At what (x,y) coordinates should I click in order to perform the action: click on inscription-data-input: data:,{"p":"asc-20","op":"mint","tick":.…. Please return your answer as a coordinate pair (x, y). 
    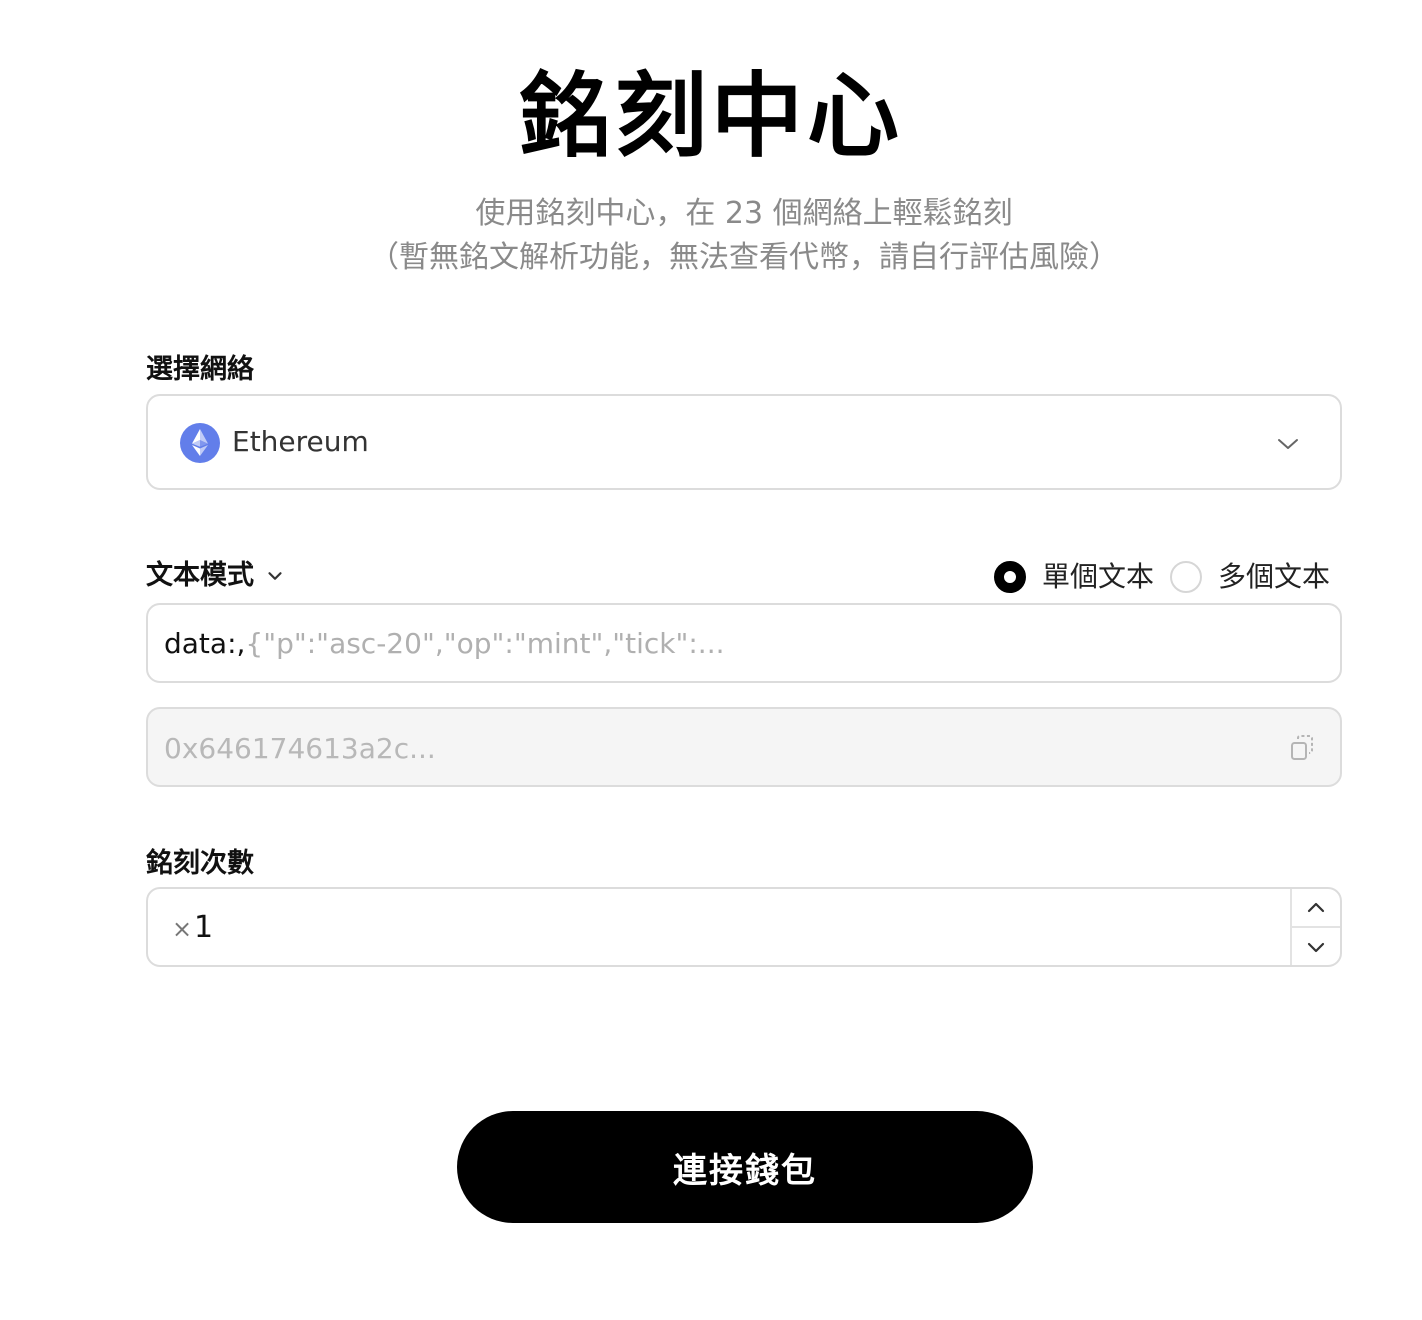
    Looking at the image, I should click on (744, 643).